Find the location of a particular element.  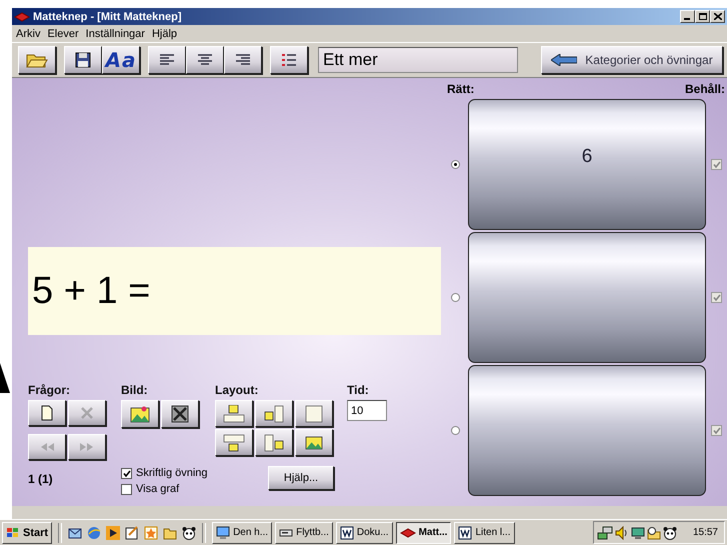

picture-crossed-icon is located at coordinates (180, 414).